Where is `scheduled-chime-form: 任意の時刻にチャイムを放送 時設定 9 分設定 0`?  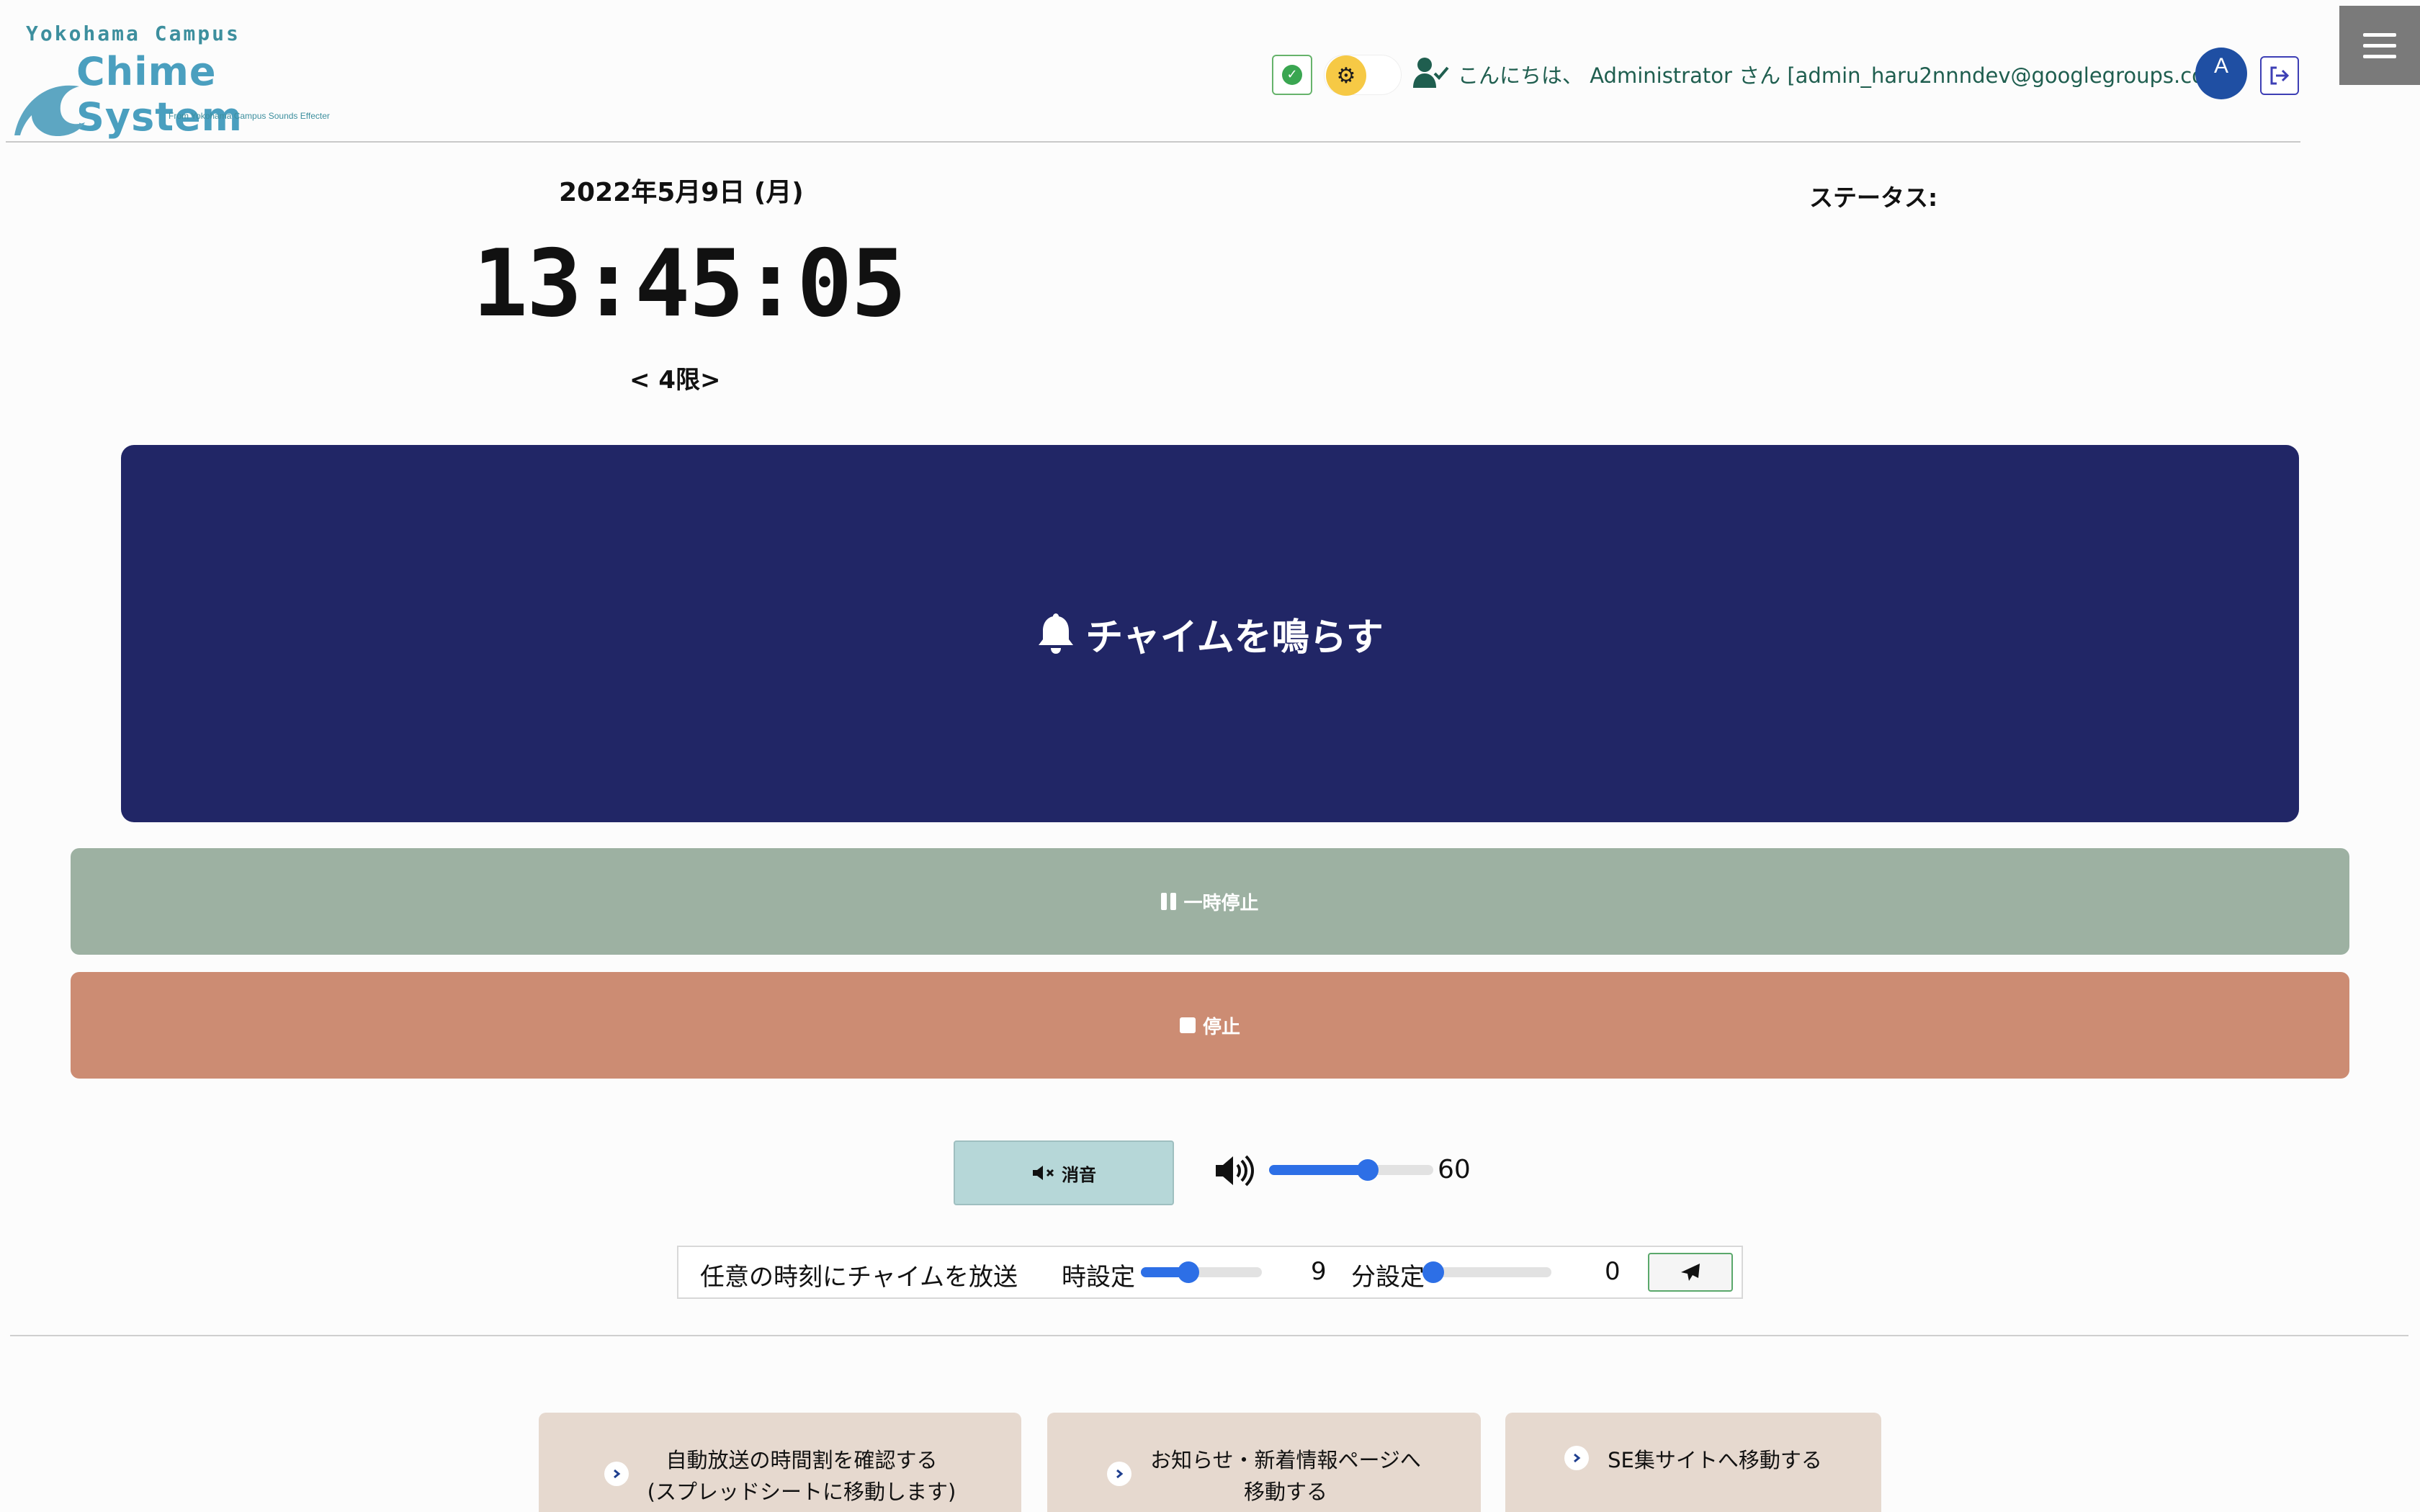 scheduled-chime-form: 任意の時刻にチャイムを放送 時設定 9 分設定 0 is located at coordinates (1210, 1272).